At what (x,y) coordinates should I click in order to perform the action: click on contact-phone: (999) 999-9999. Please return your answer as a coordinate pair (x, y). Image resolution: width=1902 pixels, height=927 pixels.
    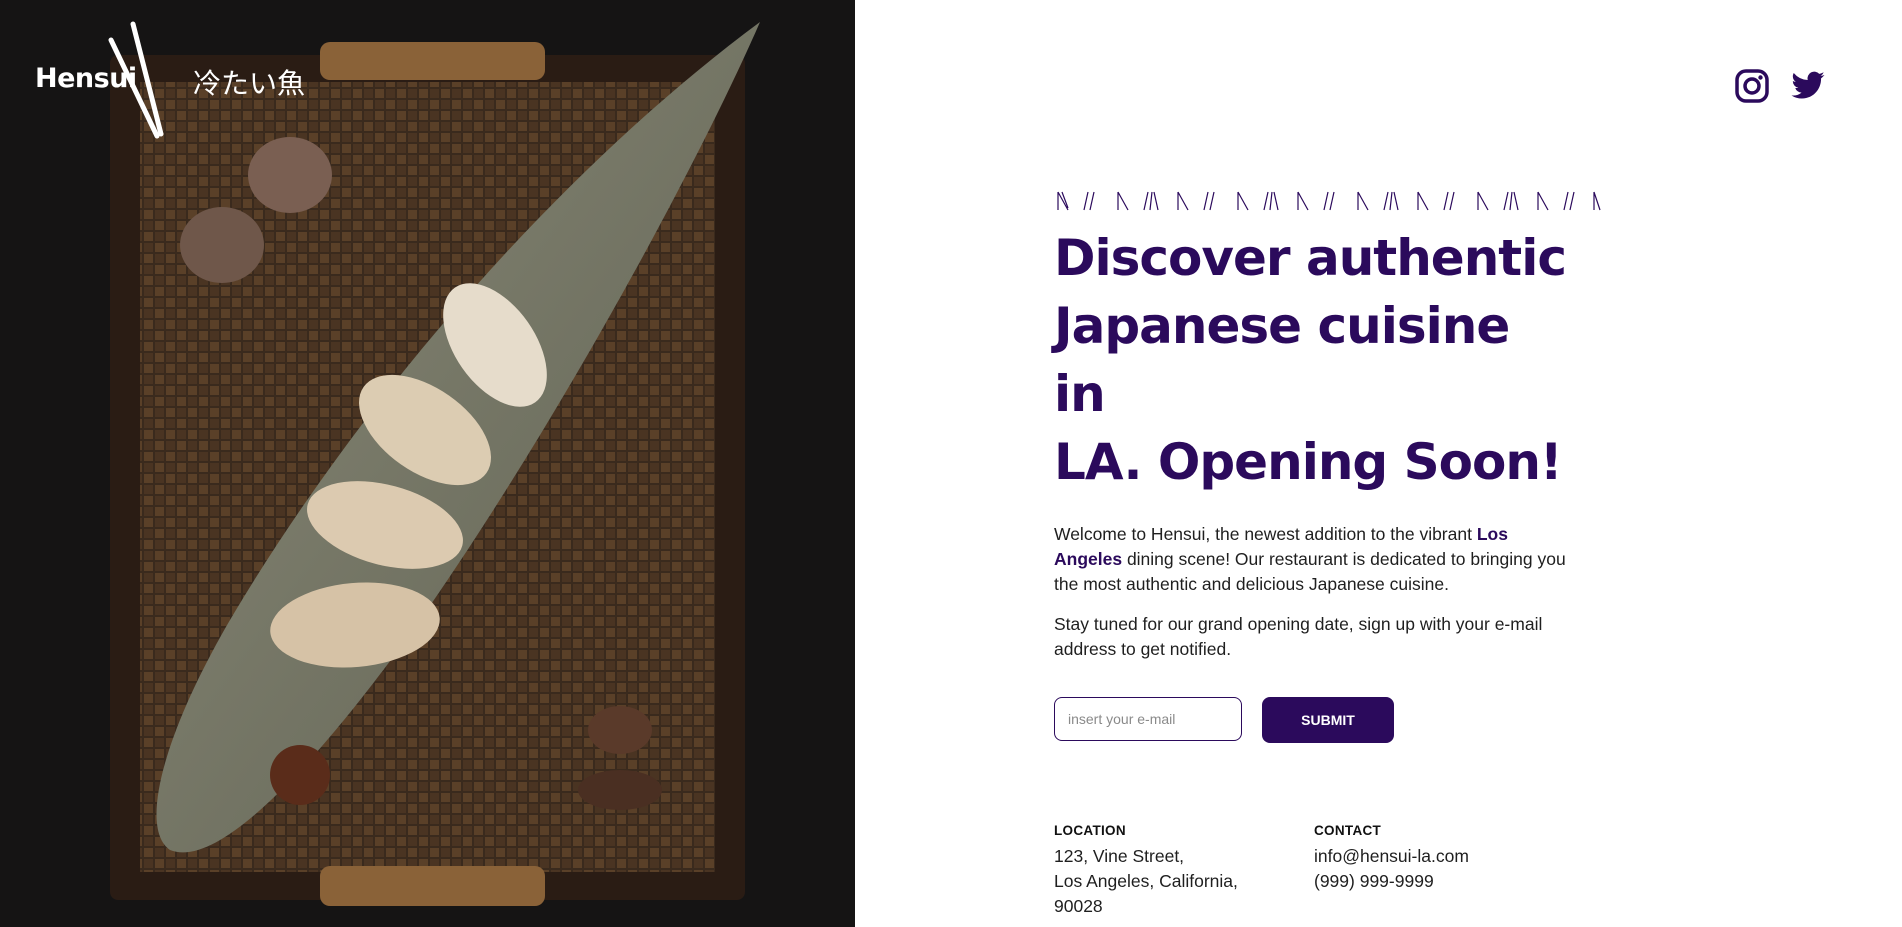
    Looking at the image, I should click on (1444, 881).